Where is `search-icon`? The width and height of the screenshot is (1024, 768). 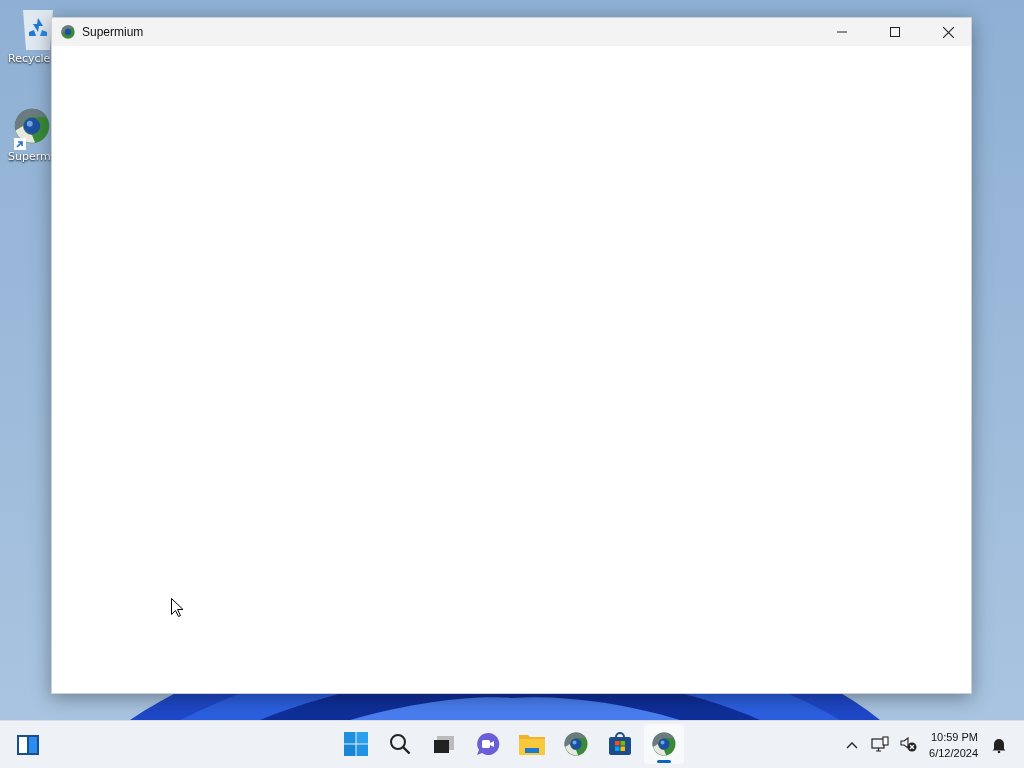 search-icon is located at coordinates (400, 744).